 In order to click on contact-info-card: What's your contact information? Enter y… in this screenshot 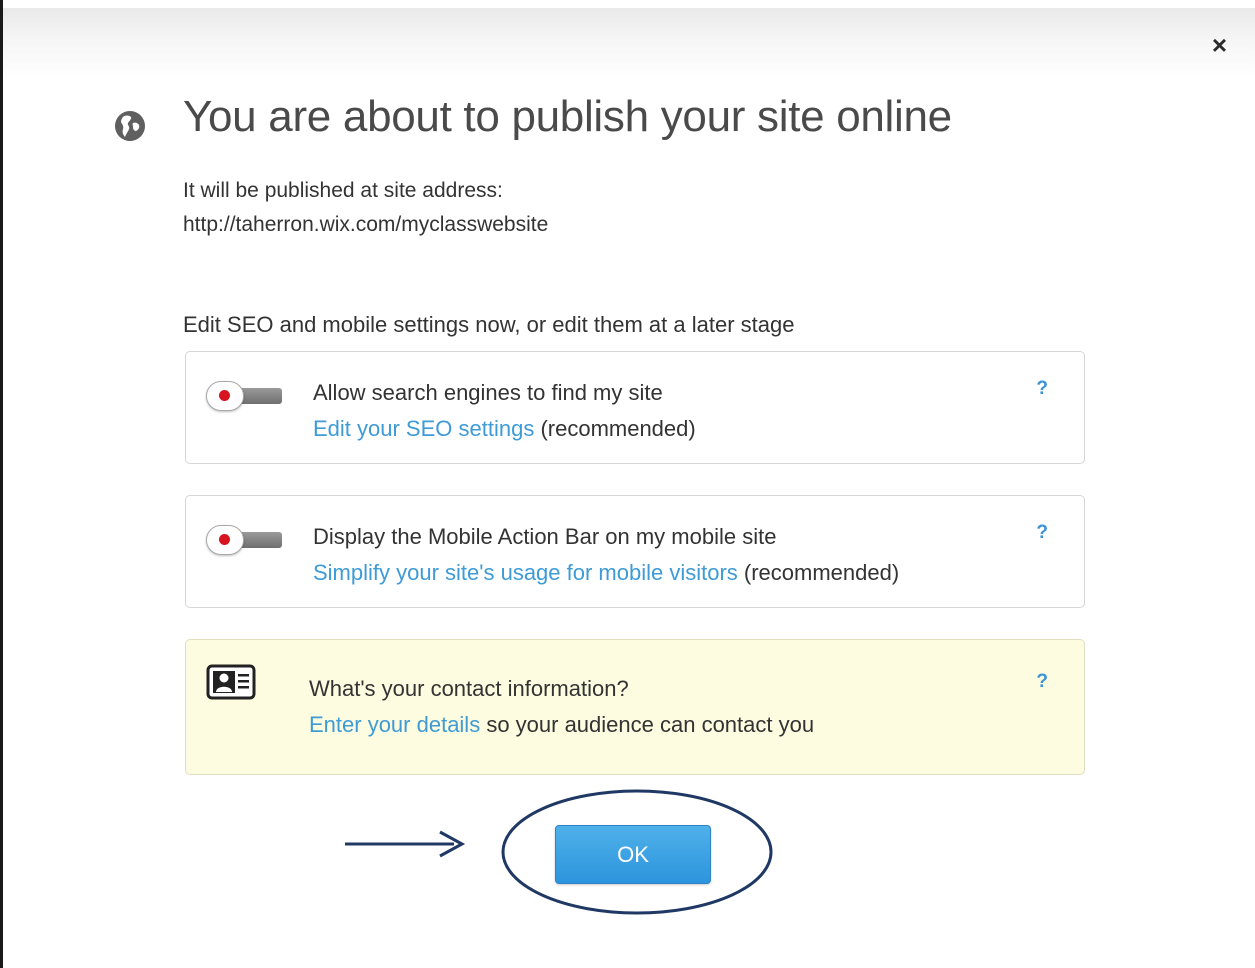, I will do `click(635, 707)`.